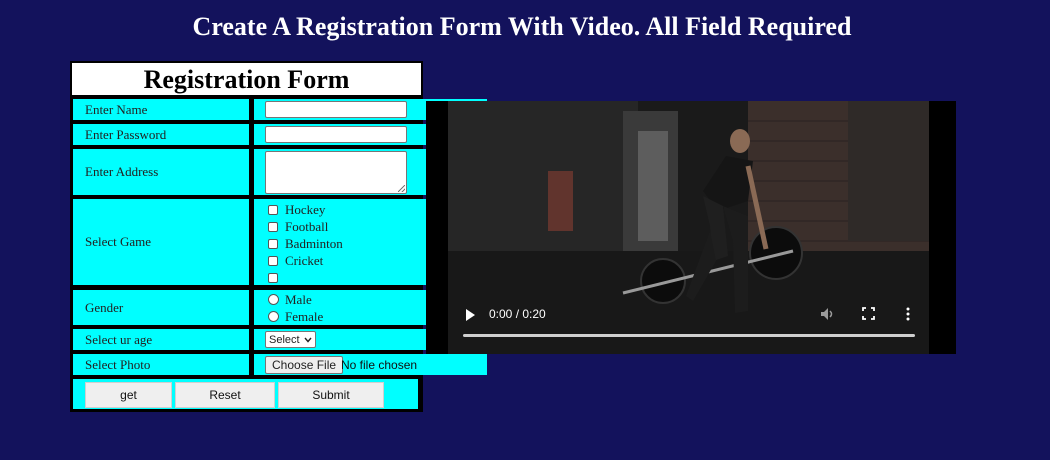  Describe the element at coordinates (470, 315) in the screenshot. I see `play-icon` at that location.